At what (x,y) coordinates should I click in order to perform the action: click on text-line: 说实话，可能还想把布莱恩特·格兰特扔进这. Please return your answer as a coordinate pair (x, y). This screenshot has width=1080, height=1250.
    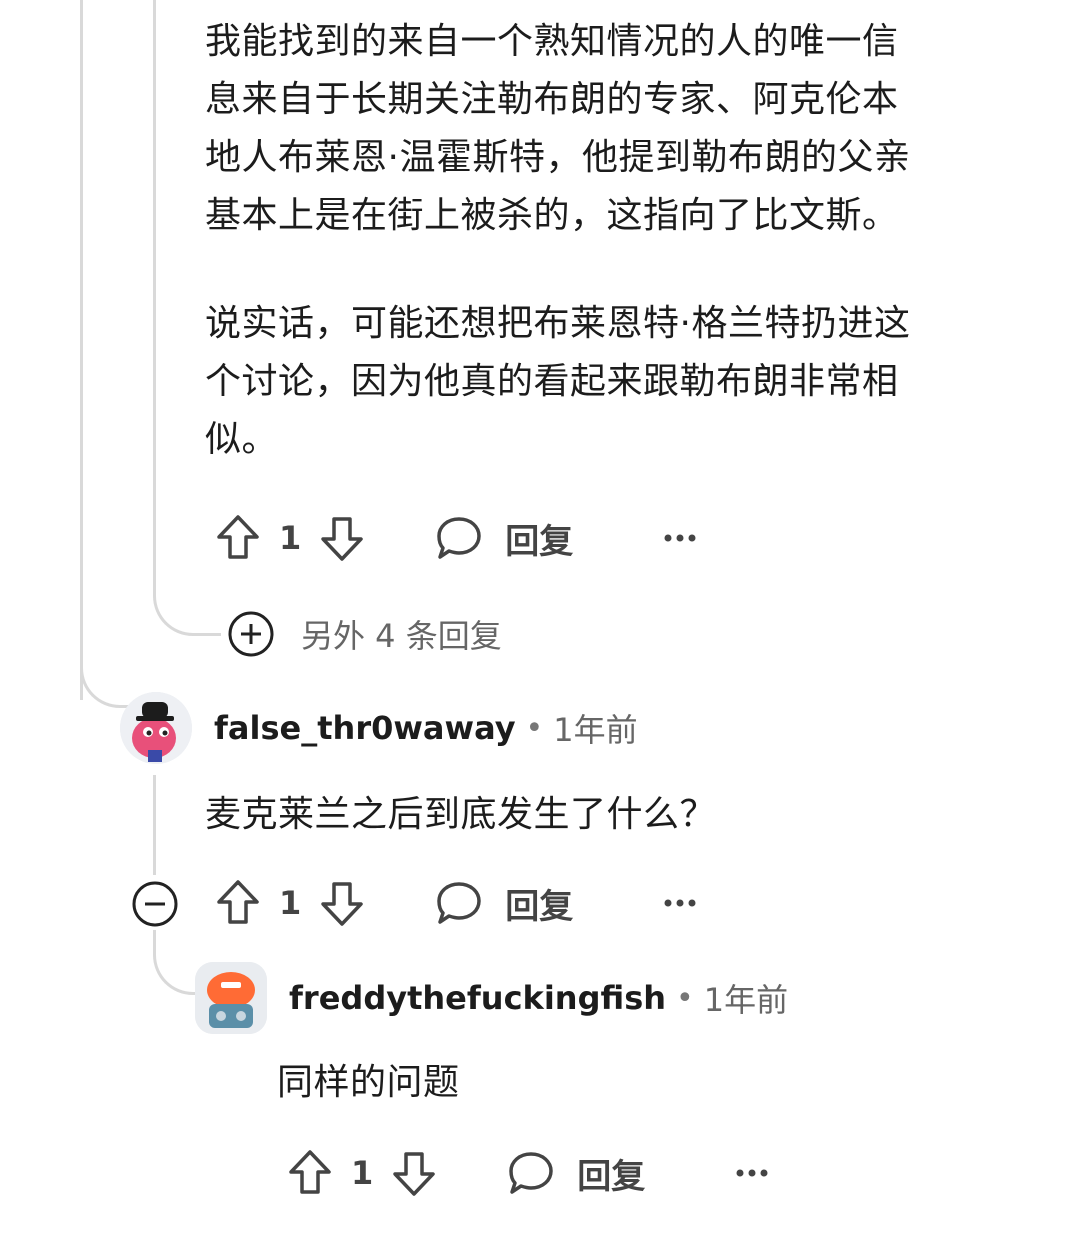
    Looking at the image, I should click on (558, 323).